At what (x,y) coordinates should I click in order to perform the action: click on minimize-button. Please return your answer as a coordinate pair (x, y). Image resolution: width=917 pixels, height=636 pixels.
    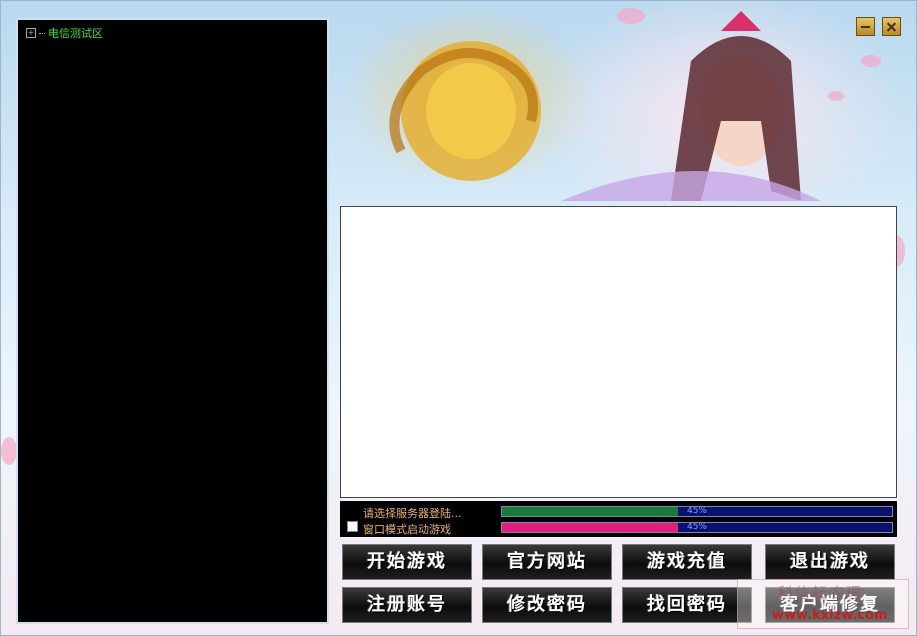
    Looking at the image, I should click on (865, 26).